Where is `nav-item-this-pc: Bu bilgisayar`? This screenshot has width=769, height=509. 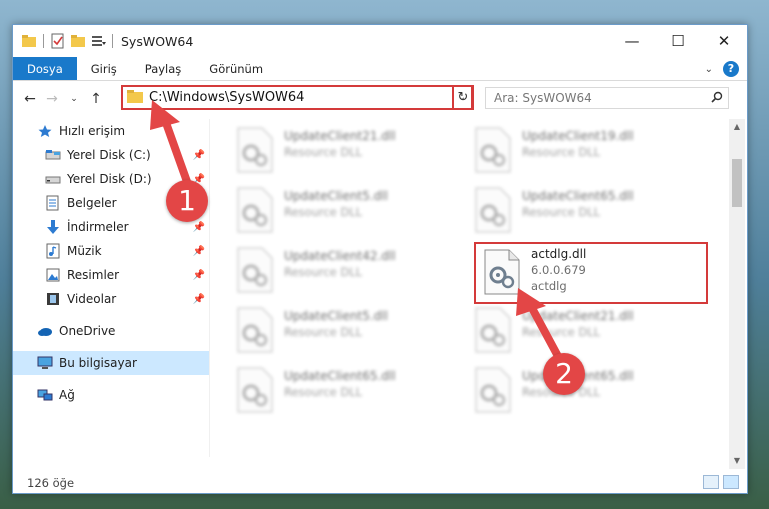 nav-item-this-pc: Bu bilgisayar is located at coordinates (111, 363).